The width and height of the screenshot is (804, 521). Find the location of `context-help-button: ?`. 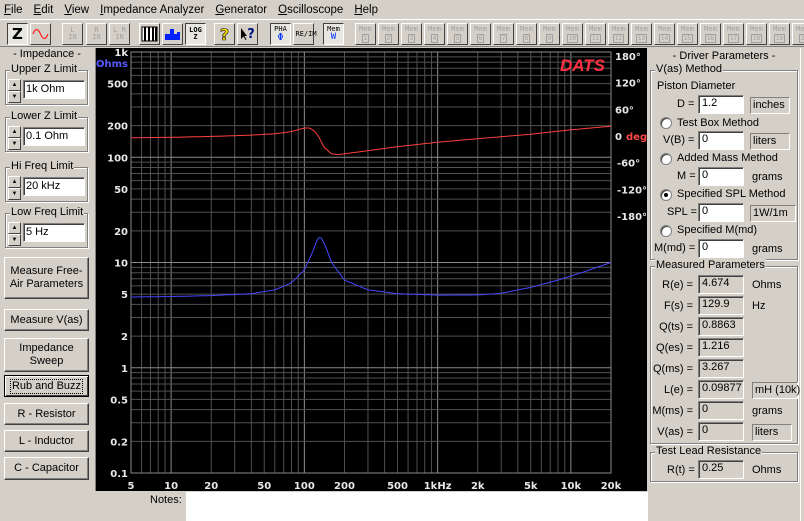

context-help-button: ? is located at coordinates (247, 34).